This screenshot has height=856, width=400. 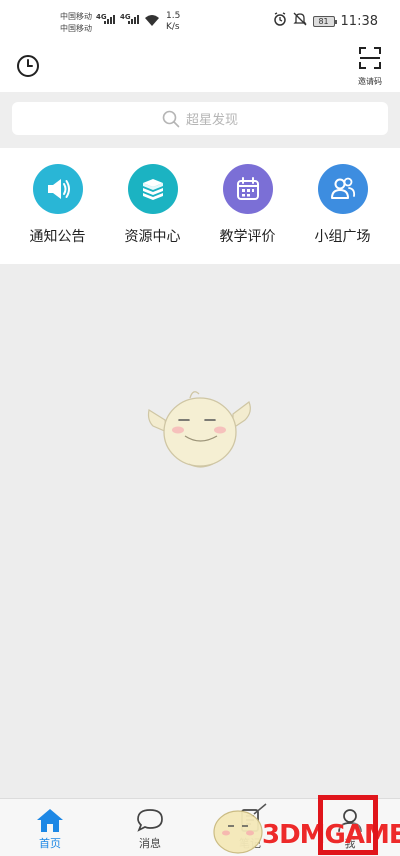 I want to click on calendar-icon, so click(x=247, y=189).